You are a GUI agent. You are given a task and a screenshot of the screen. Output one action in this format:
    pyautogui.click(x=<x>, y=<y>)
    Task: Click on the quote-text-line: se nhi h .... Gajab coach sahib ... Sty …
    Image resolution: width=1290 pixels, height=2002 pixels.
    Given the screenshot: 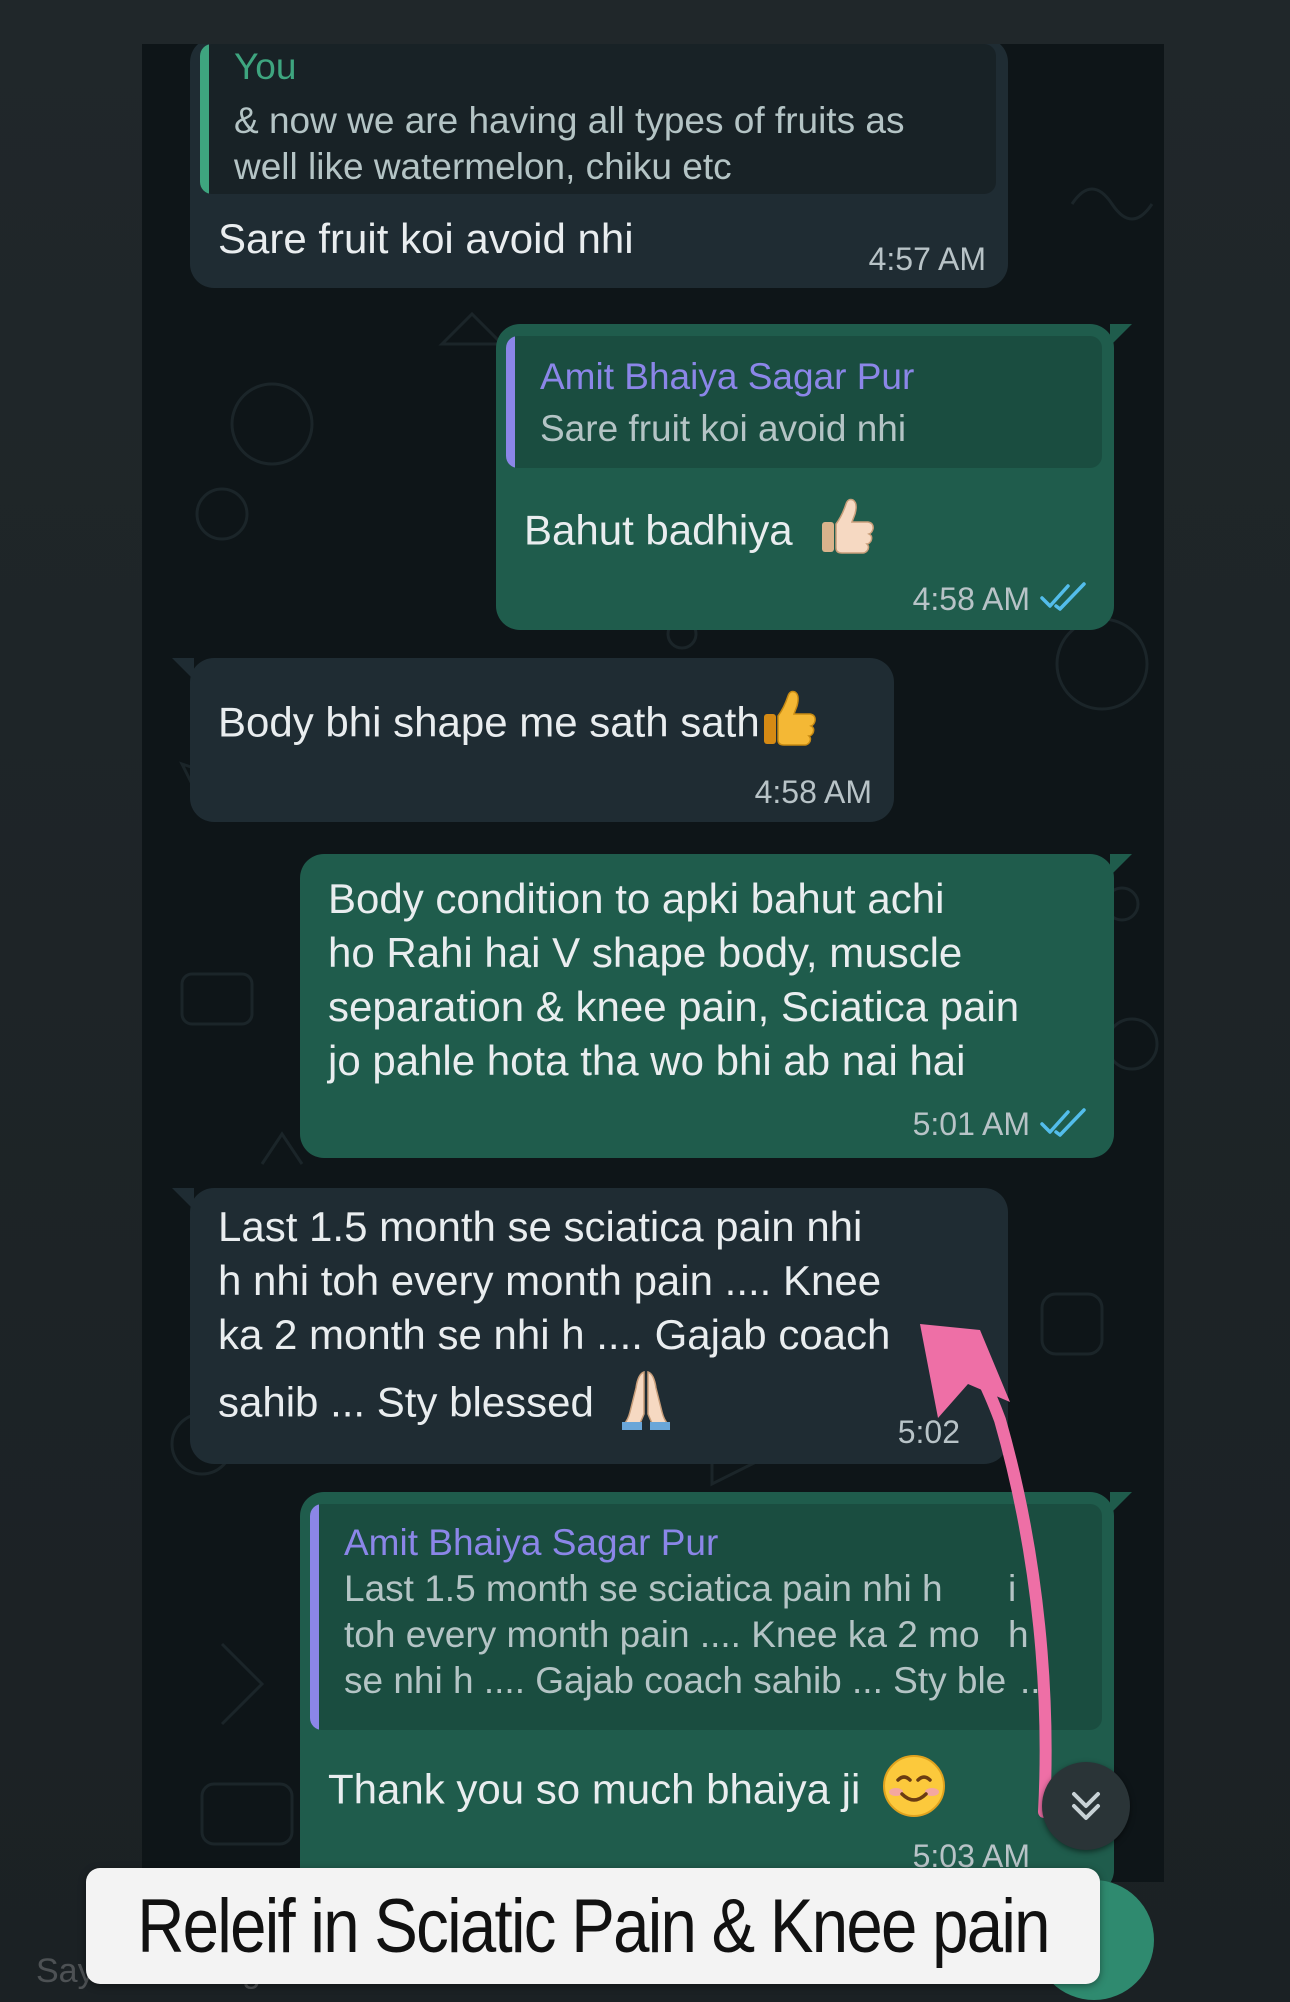 What is the action you would take?
    pyautogui.click(x=675, y=1680)
    